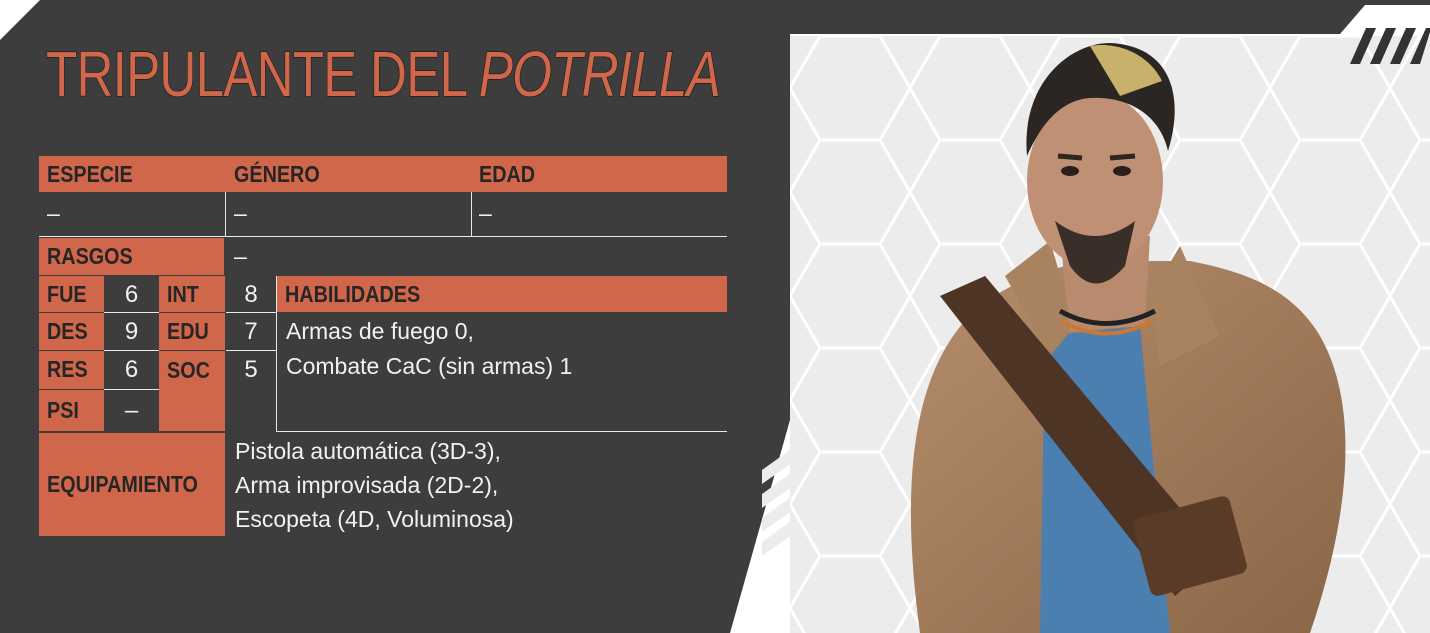  What do you see at coordinates (90, 174) in the screenshot?
I see `especie-label: ESPECIE` at bounding box center [90, 174].